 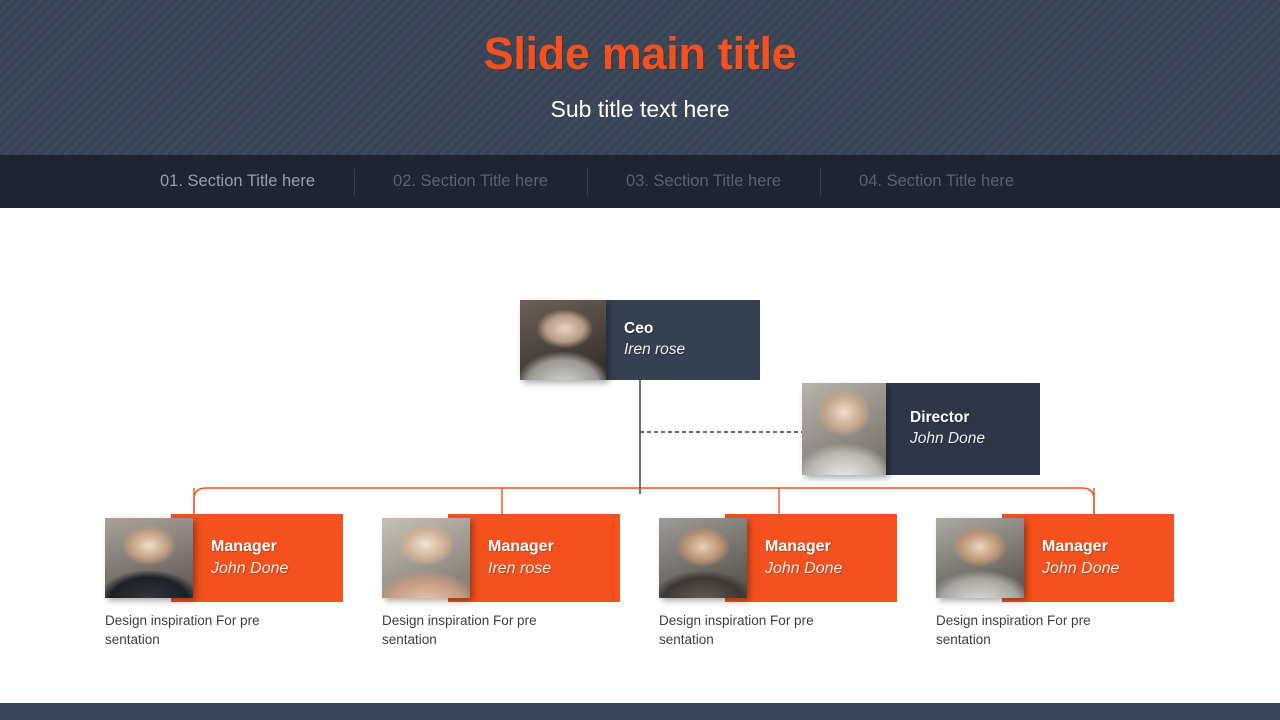 What do you see at coordinates (804, 568) in the screenshot?
I see `org-node-manager-3-name: John Done` at bounding box center [804, 568].